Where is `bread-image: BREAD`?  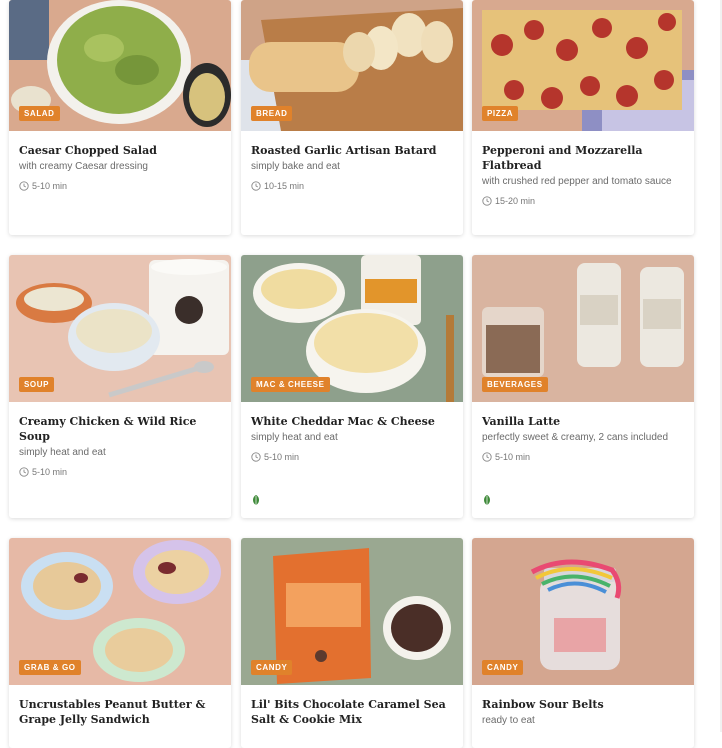
bread-image: BREAD is located at coordinates (352, 65).